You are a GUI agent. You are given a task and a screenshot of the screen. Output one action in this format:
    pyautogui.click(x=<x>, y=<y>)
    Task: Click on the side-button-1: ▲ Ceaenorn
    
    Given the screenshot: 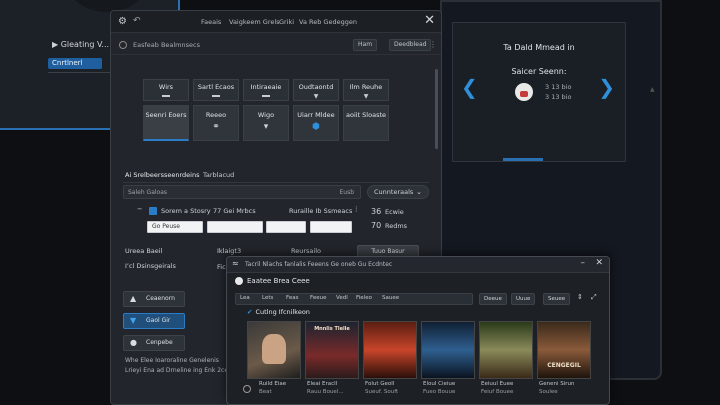 What is the action you would take?
    pyautogui.click(x=154, y=299)
    